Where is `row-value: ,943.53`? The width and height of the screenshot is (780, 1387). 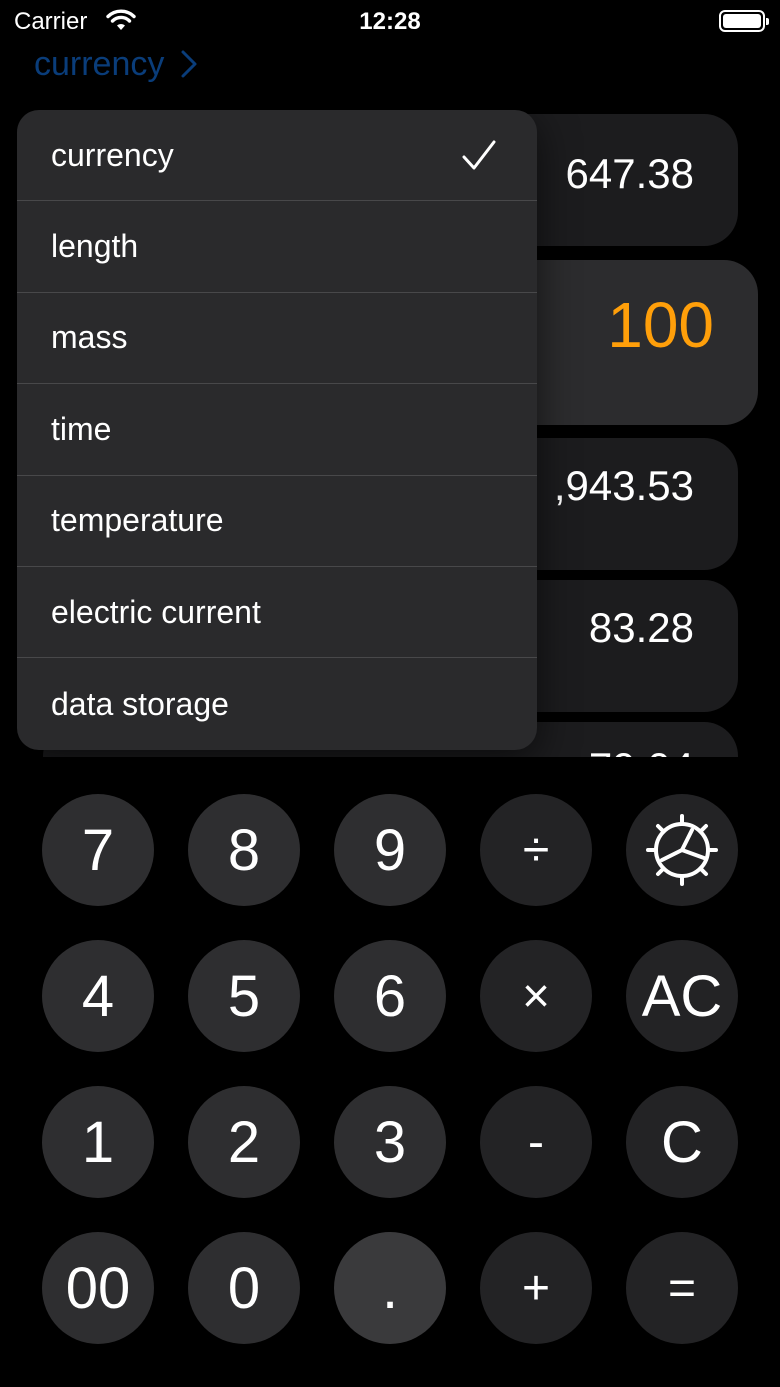 row-value: ,943.53 is located at coordinates (623, 485).